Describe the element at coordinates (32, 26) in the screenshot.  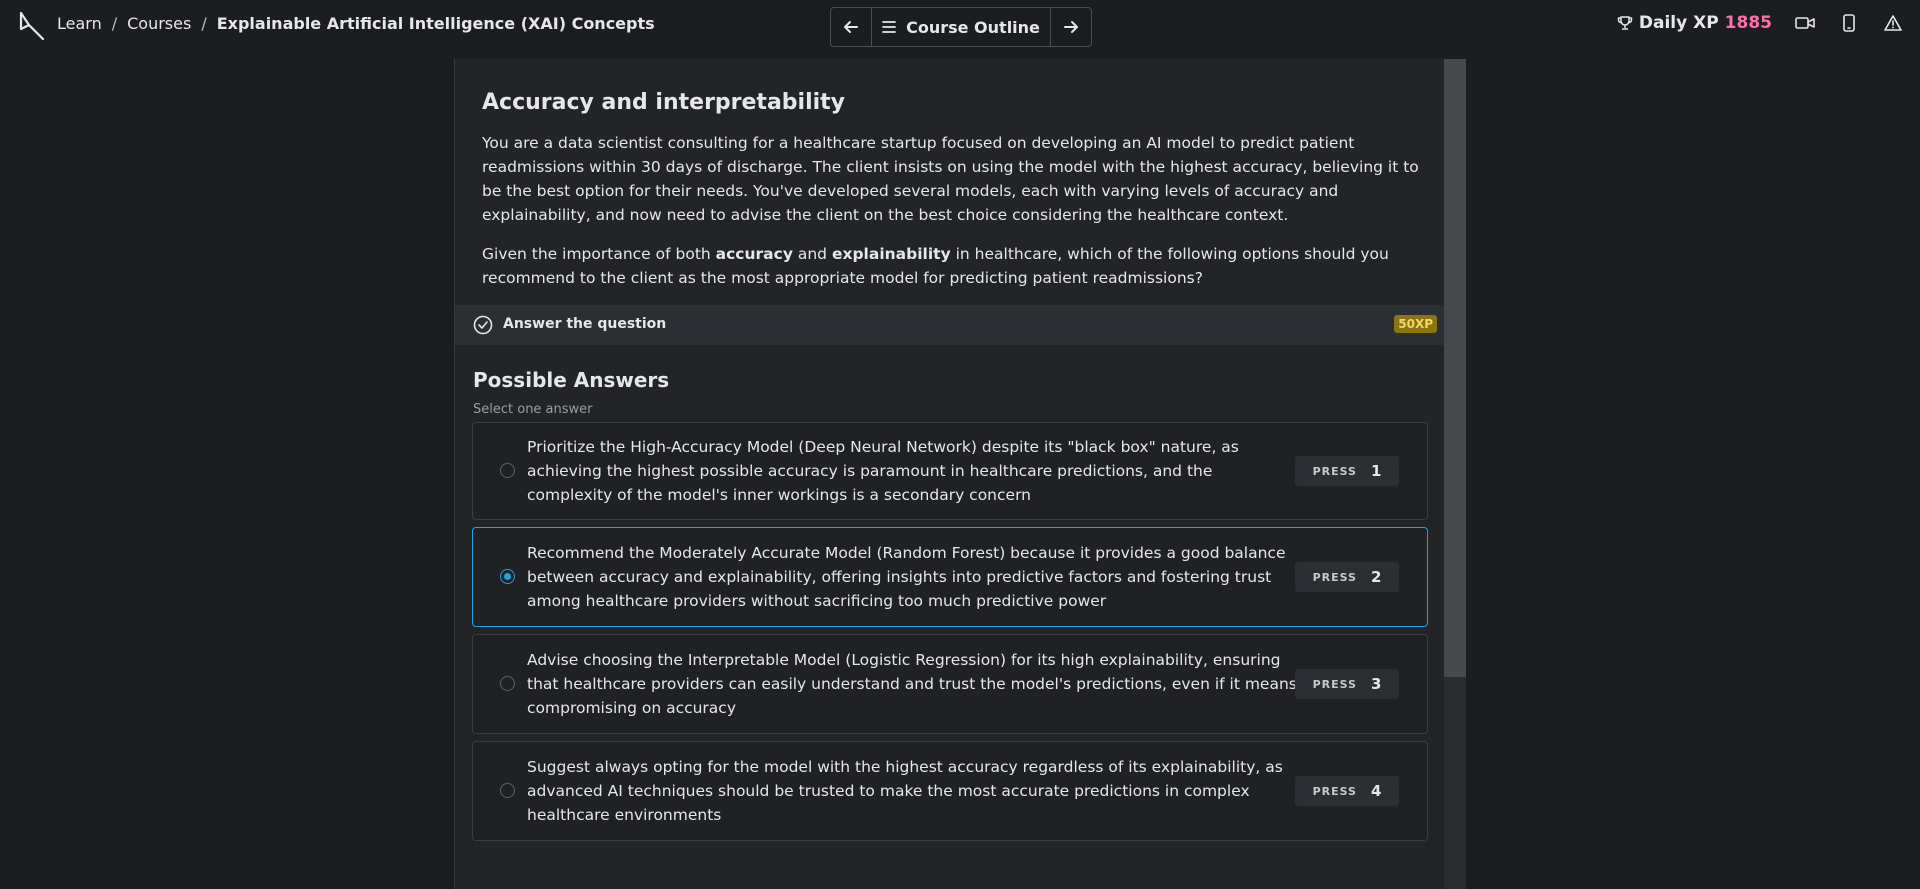
I see `logo-icon` at that location.